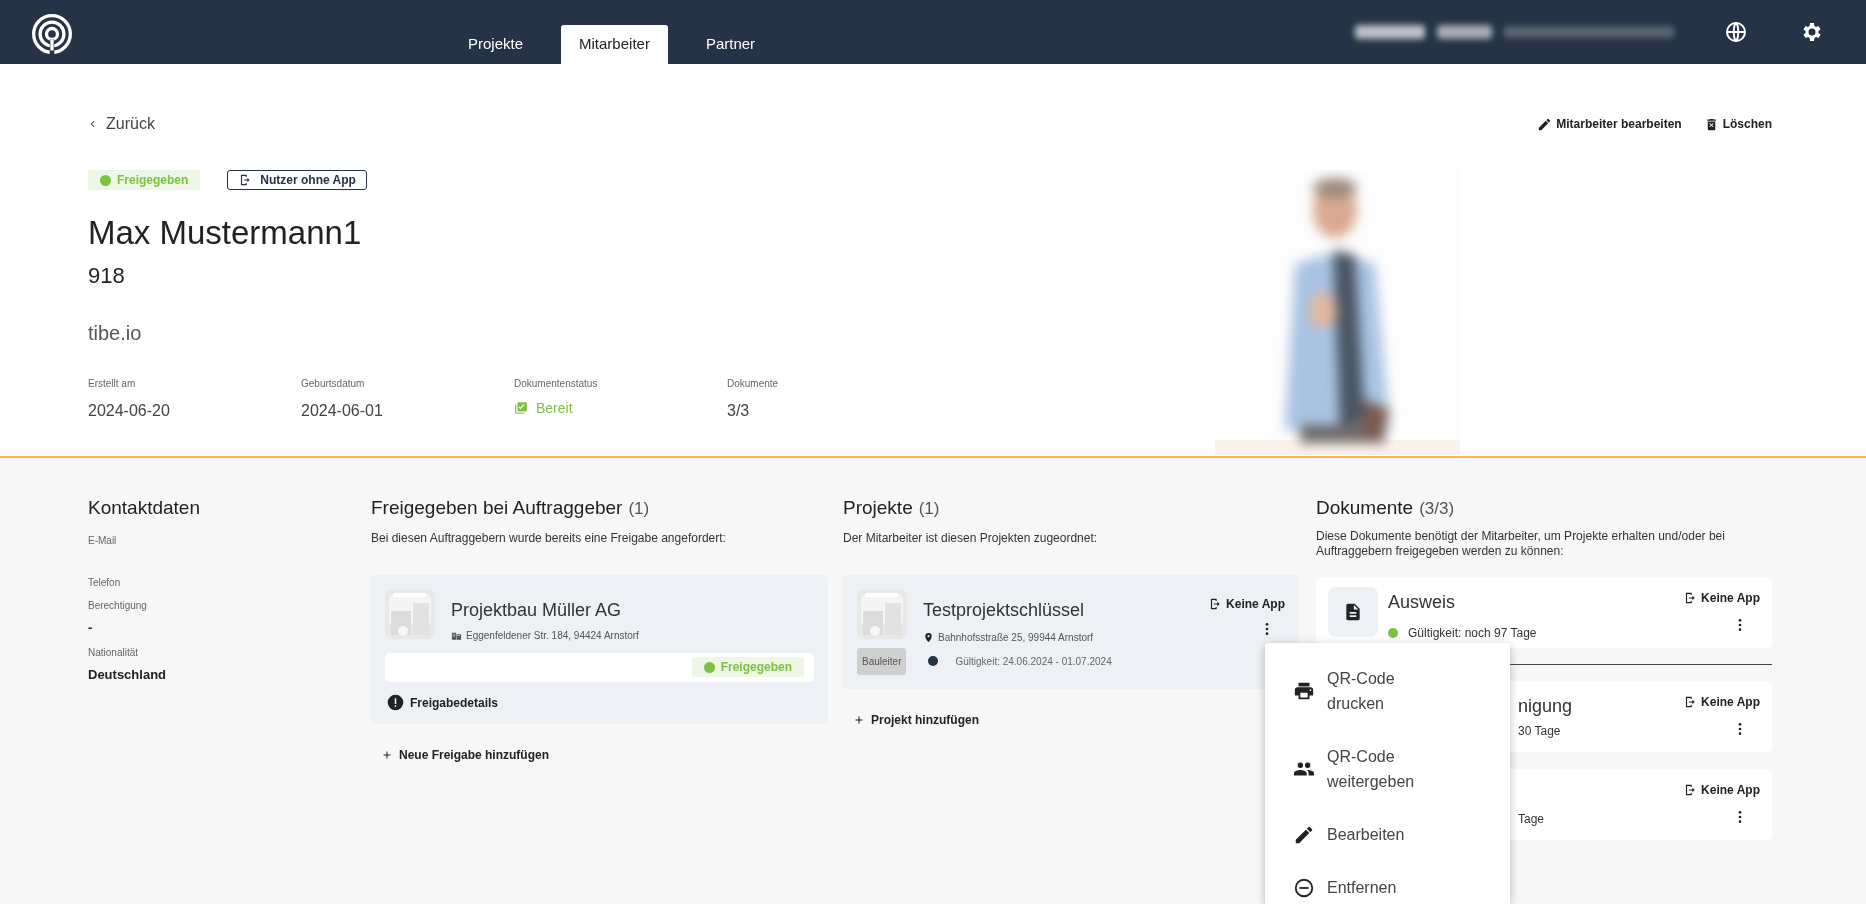  I want to click on section-description: Diese Dokumente benötigt der Mitarbeiter, um Projekte erhalten und/oder bei Auftraggebern freigegeben werden zu können:, so click(1521, 543).